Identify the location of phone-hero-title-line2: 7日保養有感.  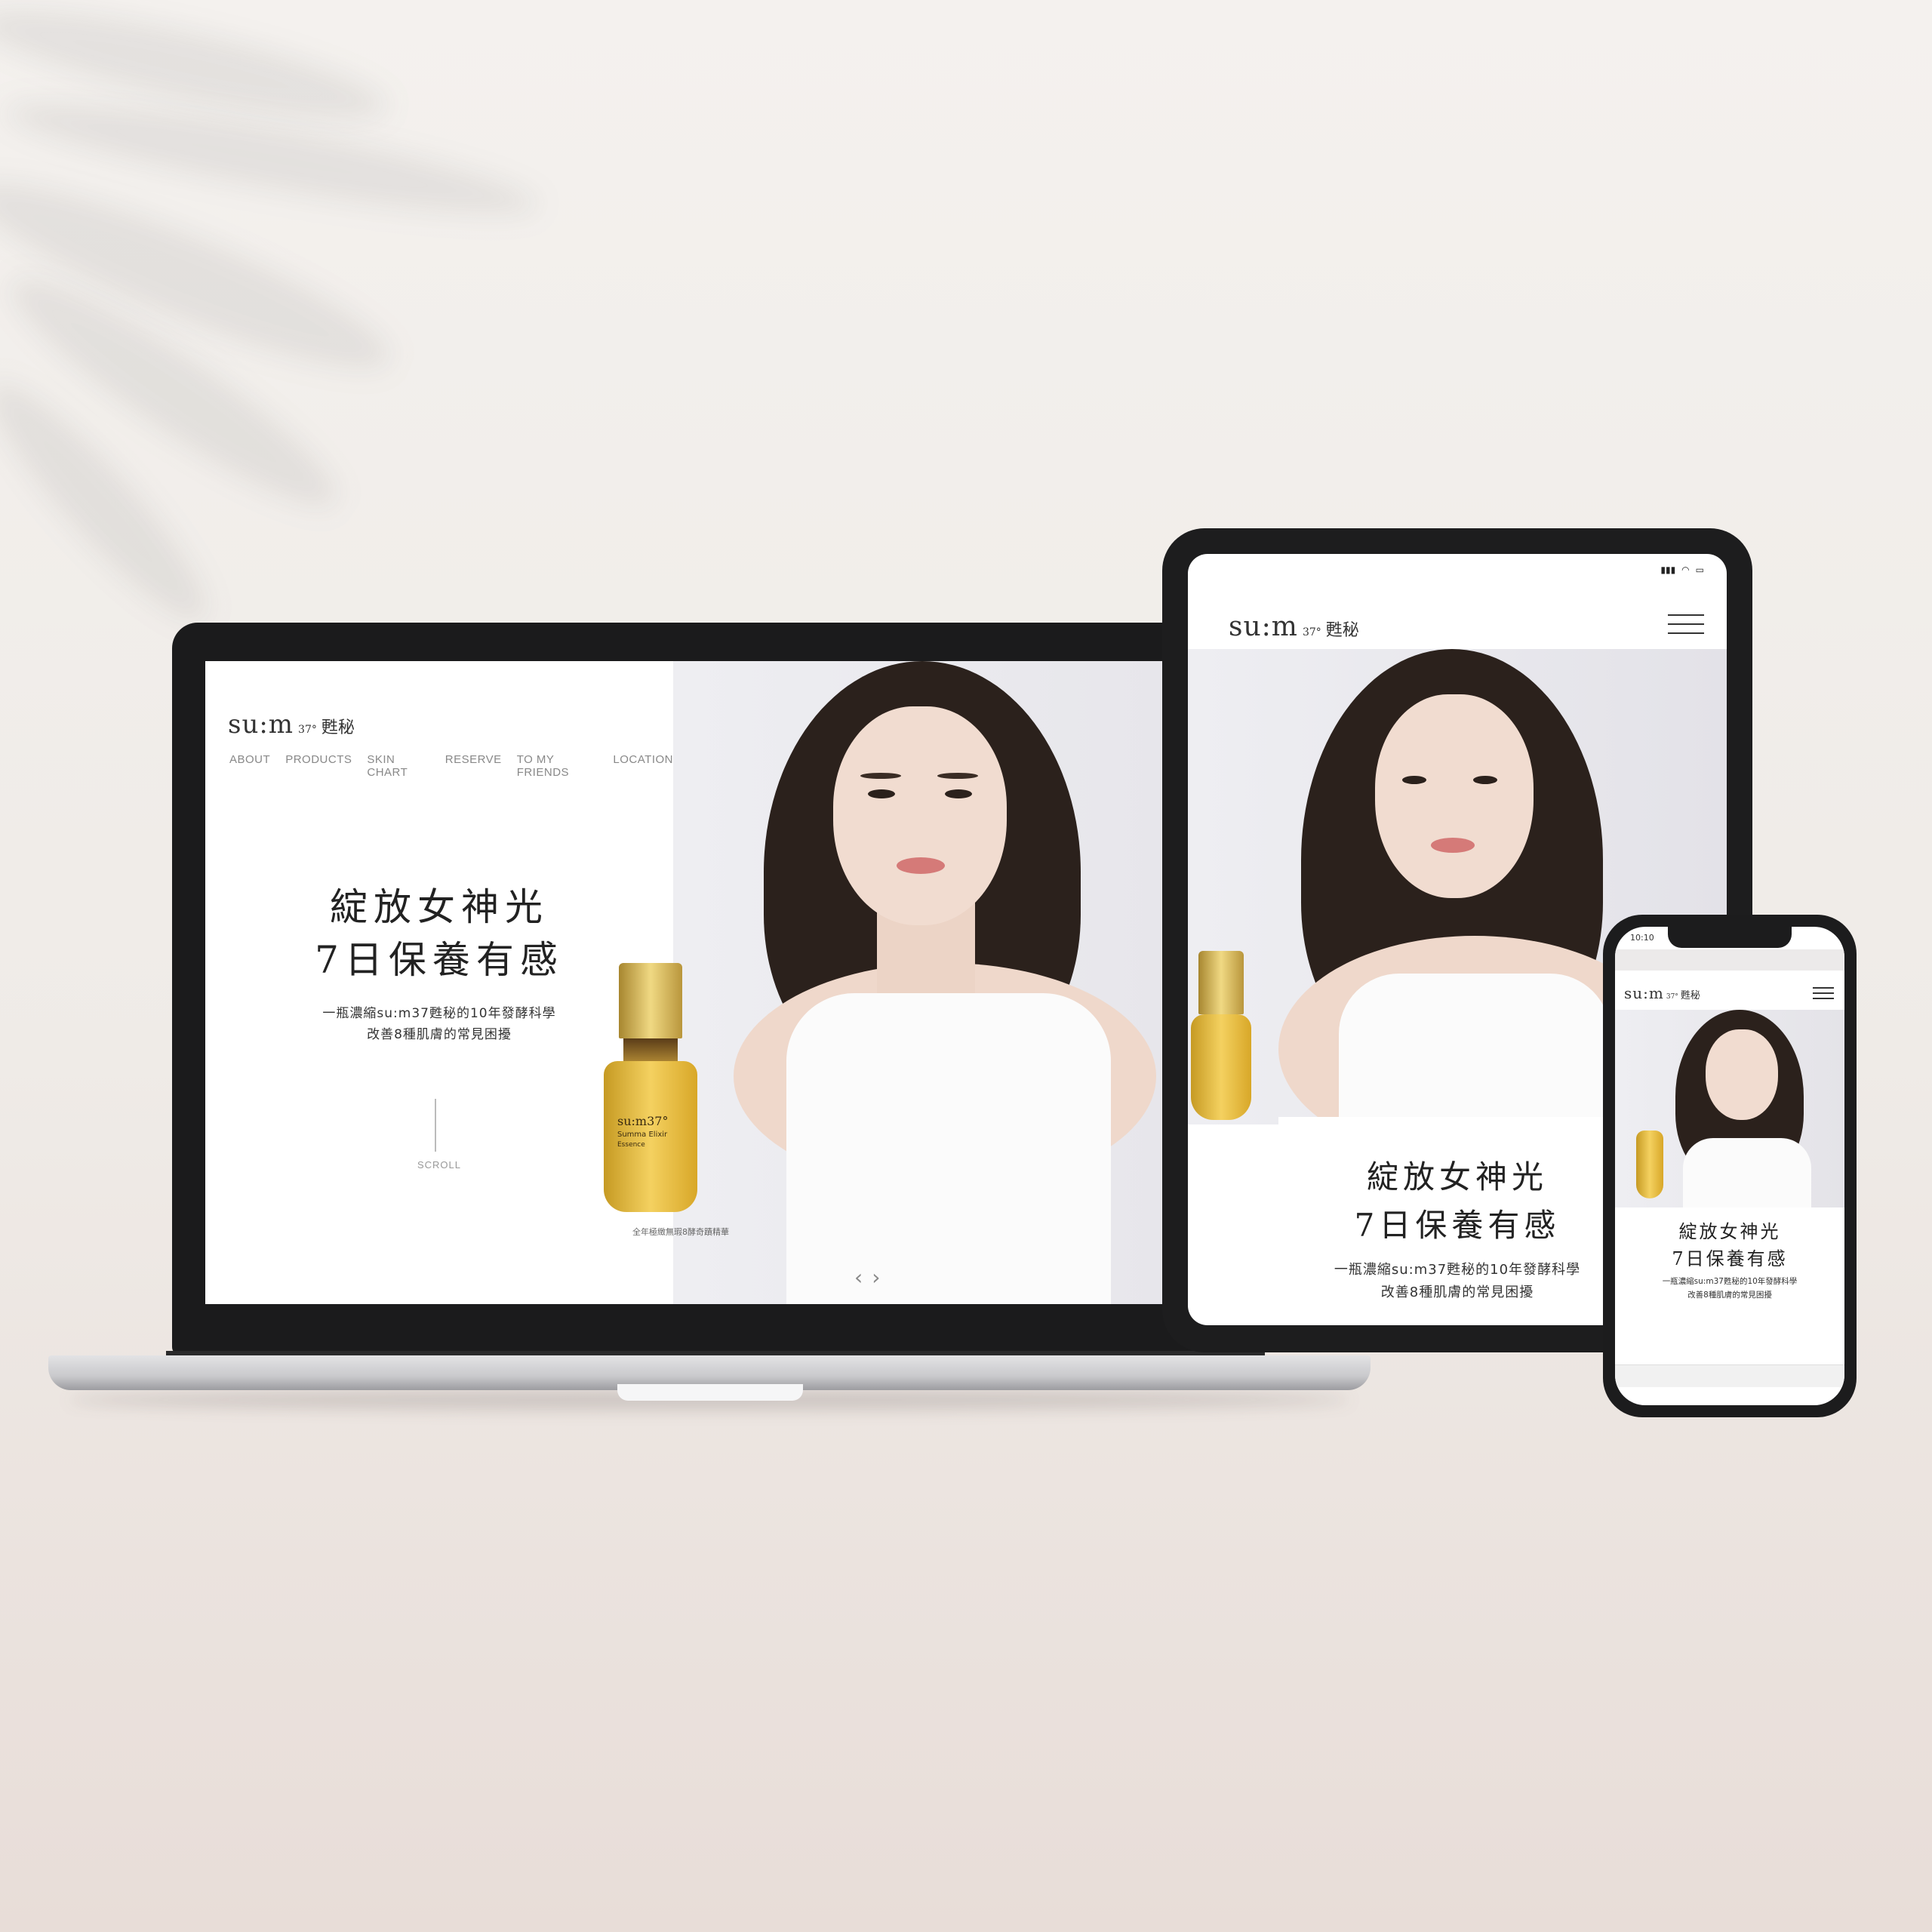
(1730, 1258).